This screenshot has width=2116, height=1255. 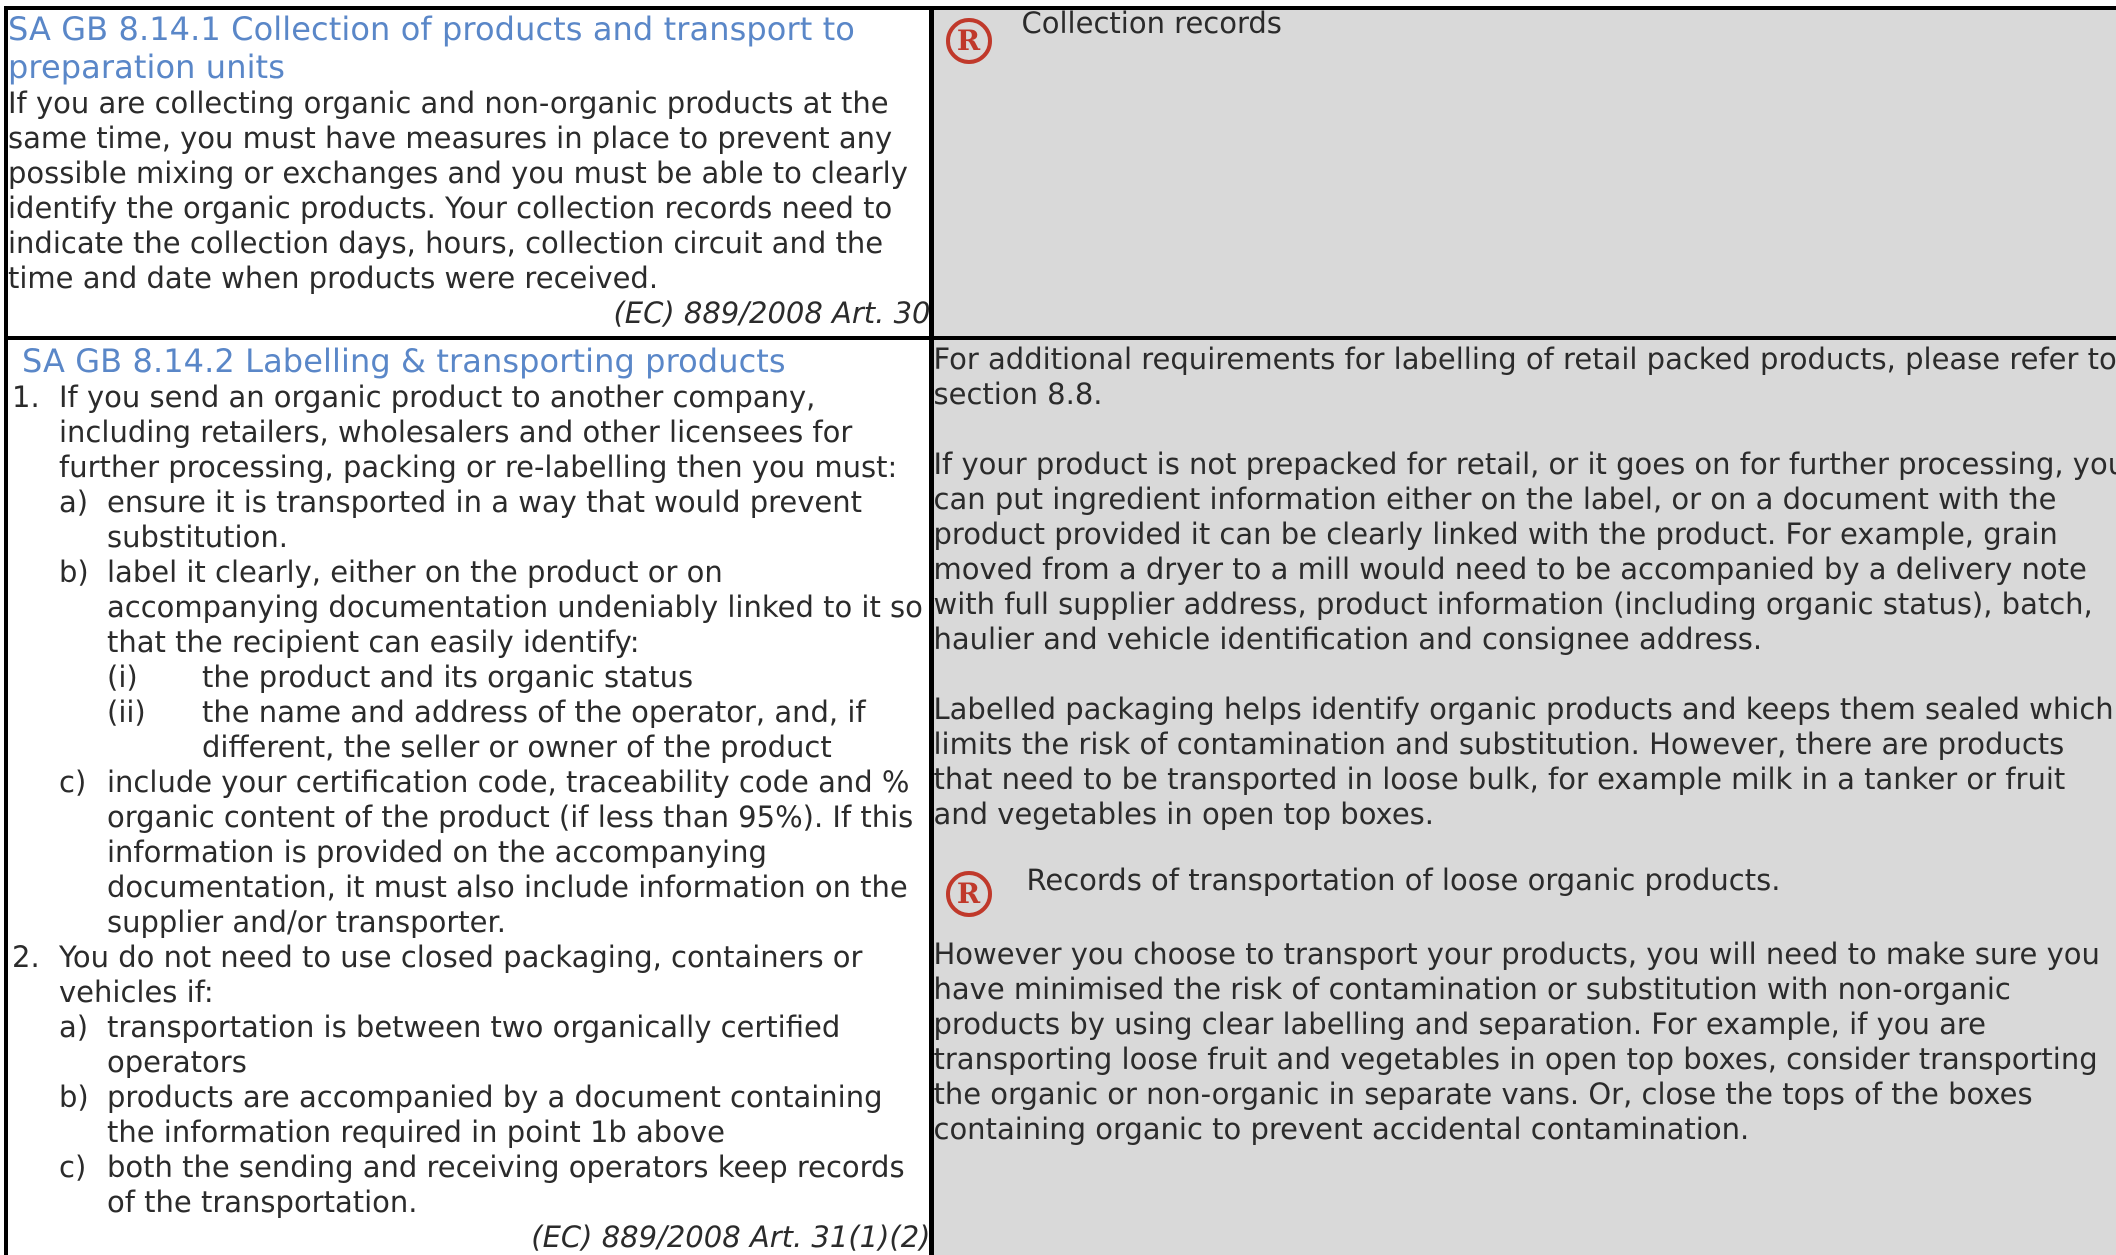 What do you see at coordinates (448, 677) in the screenshot?
I see `sub-sub-text: the product and its organic status` at bounding box center [448, 677].